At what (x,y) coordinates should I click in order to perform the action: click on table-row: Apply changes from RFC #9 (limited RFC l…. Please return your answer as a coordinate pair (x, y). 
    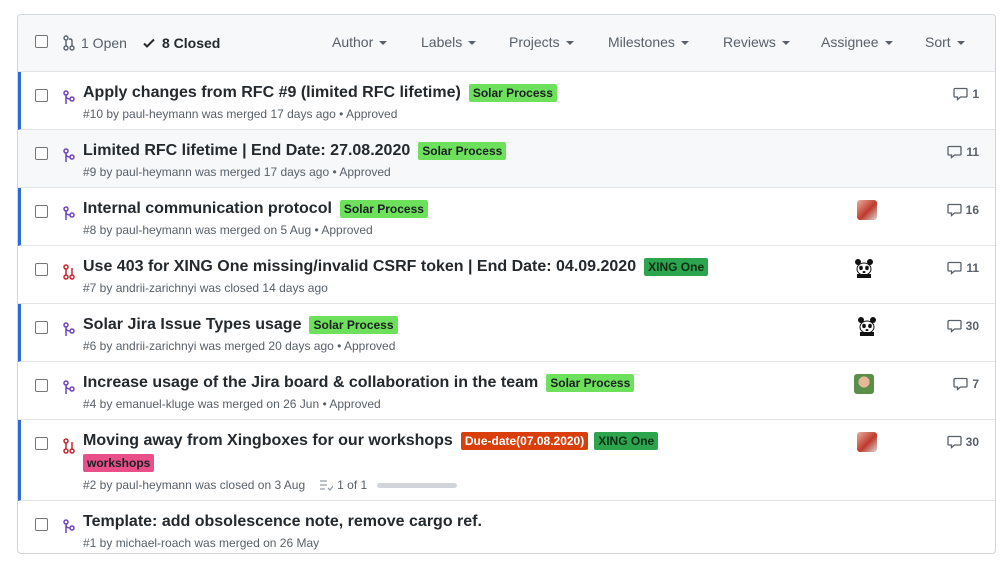
    Looking at the image, I should click on (506, 101).